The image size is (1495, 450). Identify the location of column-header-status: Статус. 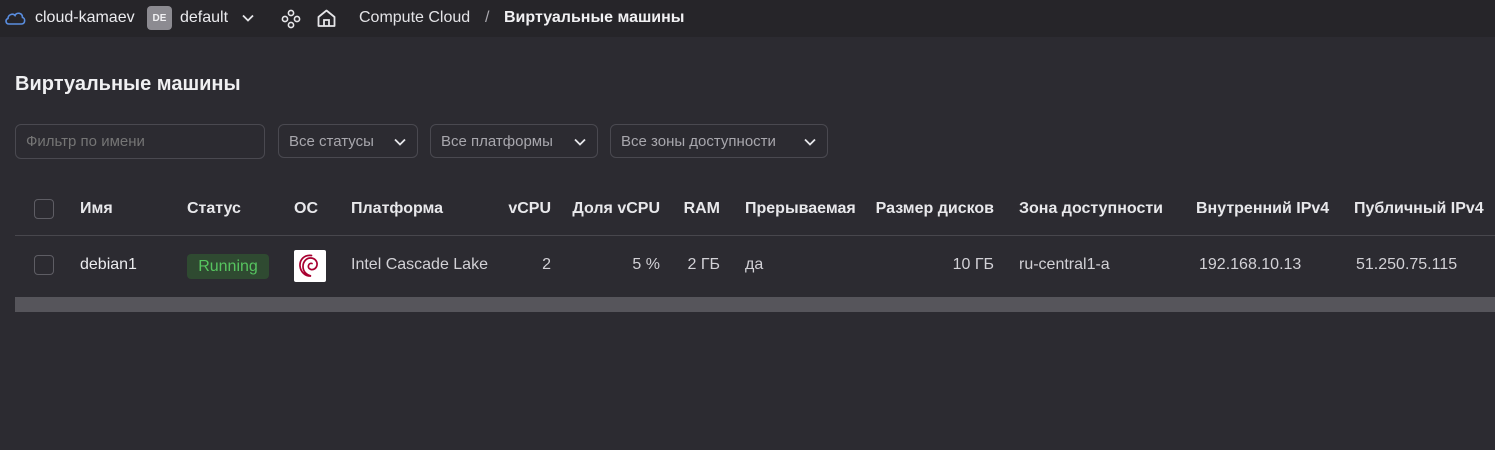
(214, 209).